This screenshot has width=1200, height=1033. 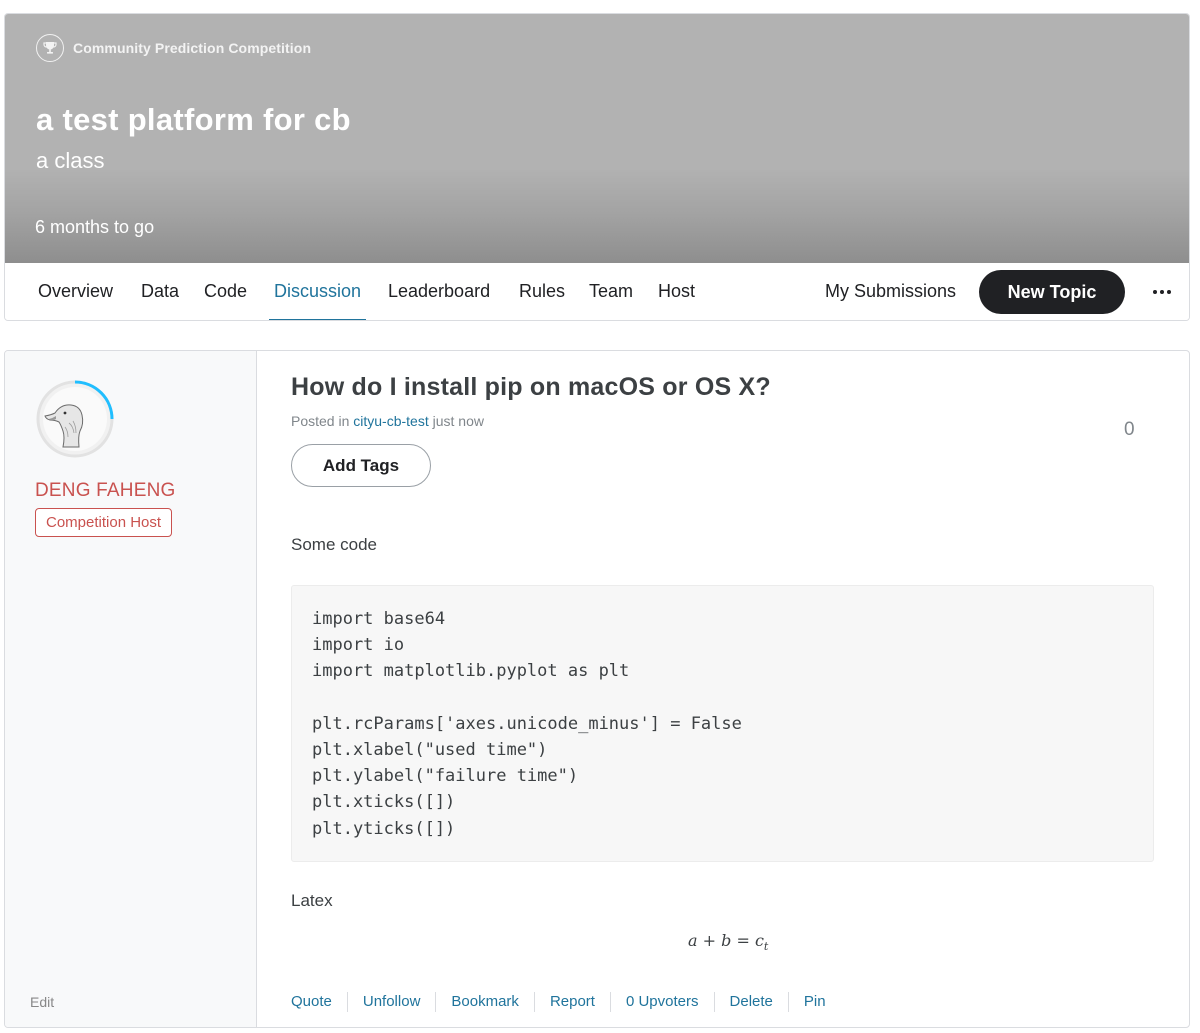 What do you see at coordinates (75, 291) in the screenshot?
I see `tab-overview: Overview` at bounding box center [75, 291].